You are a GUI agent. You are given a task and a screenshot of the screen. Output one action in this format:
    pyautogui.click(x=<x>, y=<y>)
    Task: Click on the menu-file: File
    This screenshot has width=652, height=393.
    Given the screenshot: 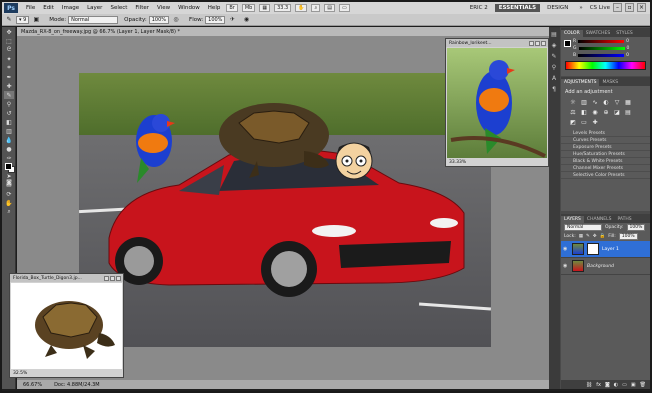 What is the action you would take?
    pyautogui.click(x=30, y=8)
    